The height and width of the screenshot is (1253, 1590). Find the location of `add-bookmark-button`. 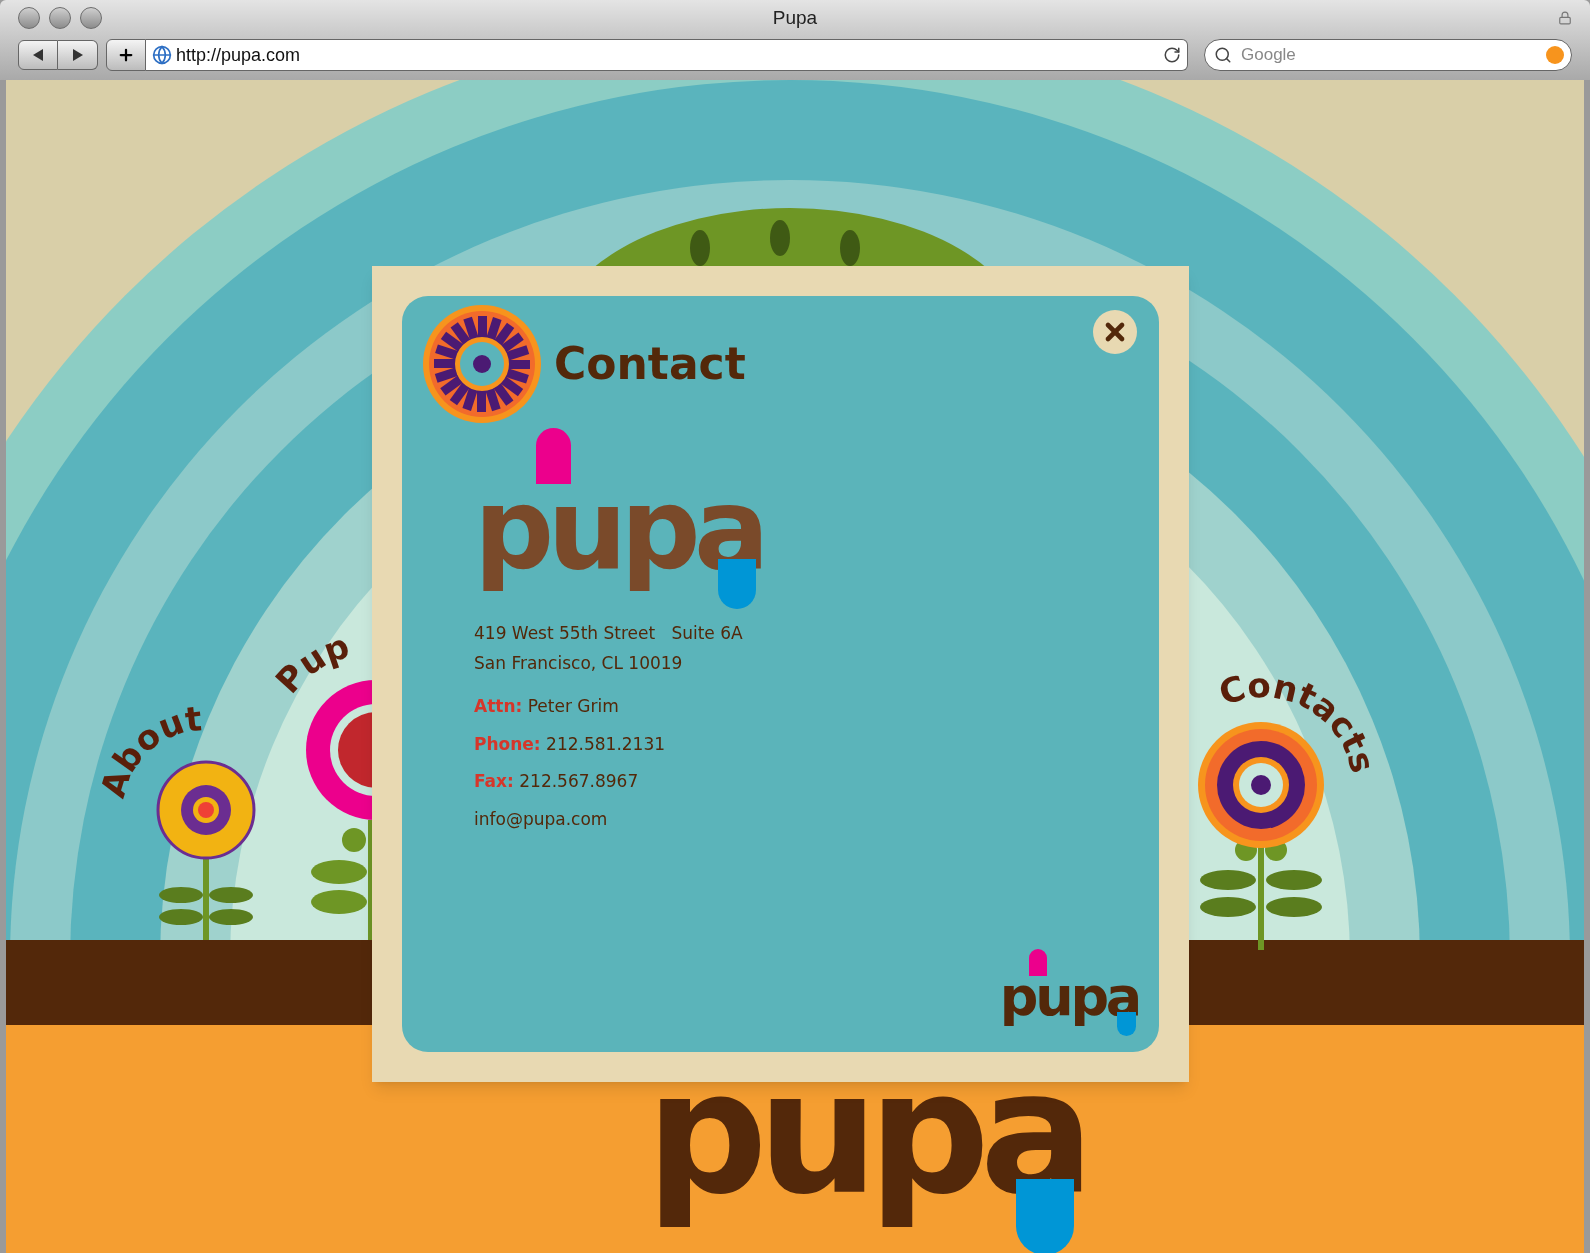

add-bookmark-button is located at coordinates (126, 55).